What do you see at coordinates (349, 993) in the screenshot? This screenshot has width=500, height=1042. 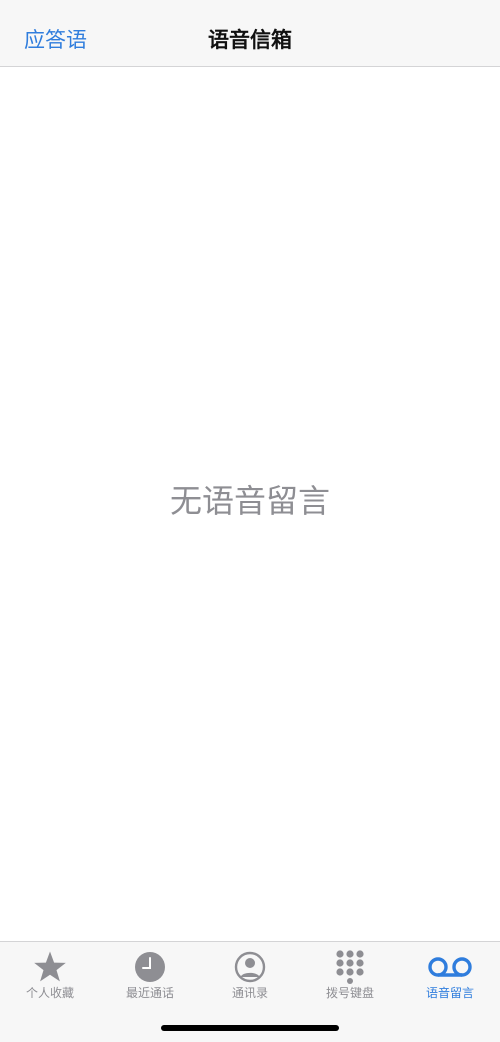 I see `tab-keypad-label: 拨号键盘` at bounding box center [349, 993].